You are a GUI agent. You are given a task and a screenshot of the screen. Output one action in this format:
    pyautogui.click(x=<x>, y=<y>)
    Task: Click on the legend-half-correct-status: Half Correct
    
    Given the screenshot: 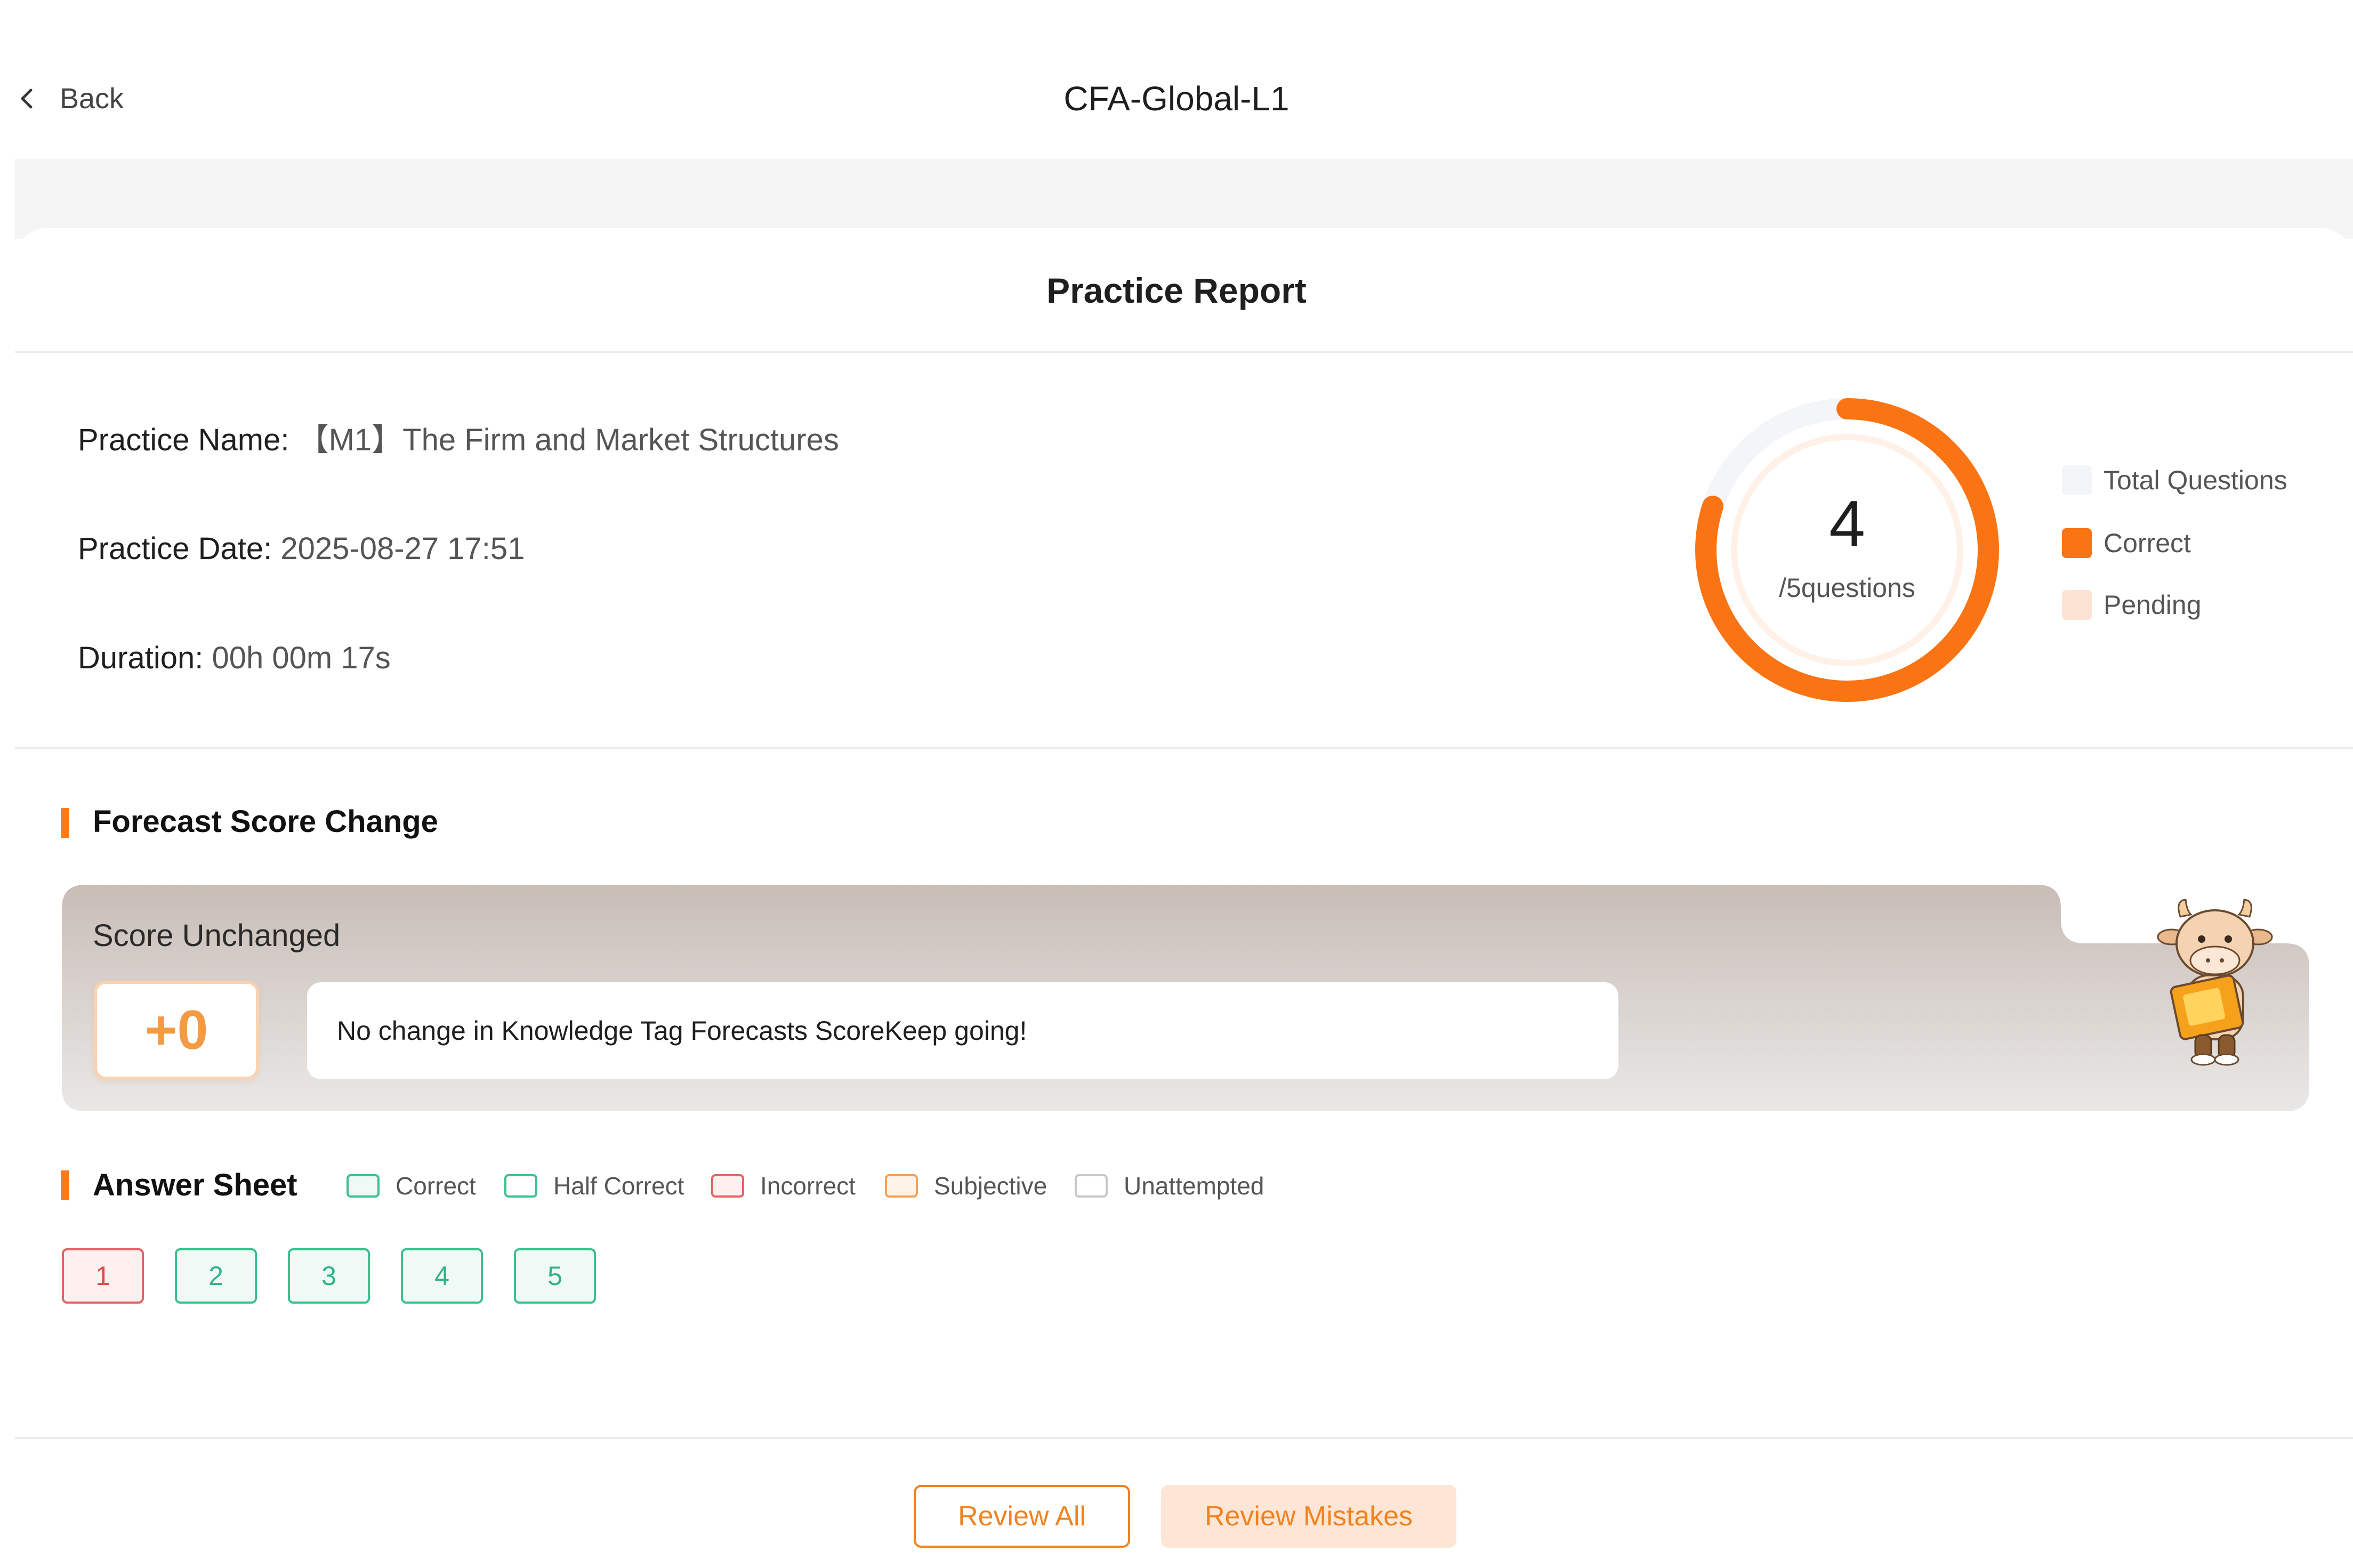 What is the action you would take?
    pyautogui.click(x=594, y=1186)
    